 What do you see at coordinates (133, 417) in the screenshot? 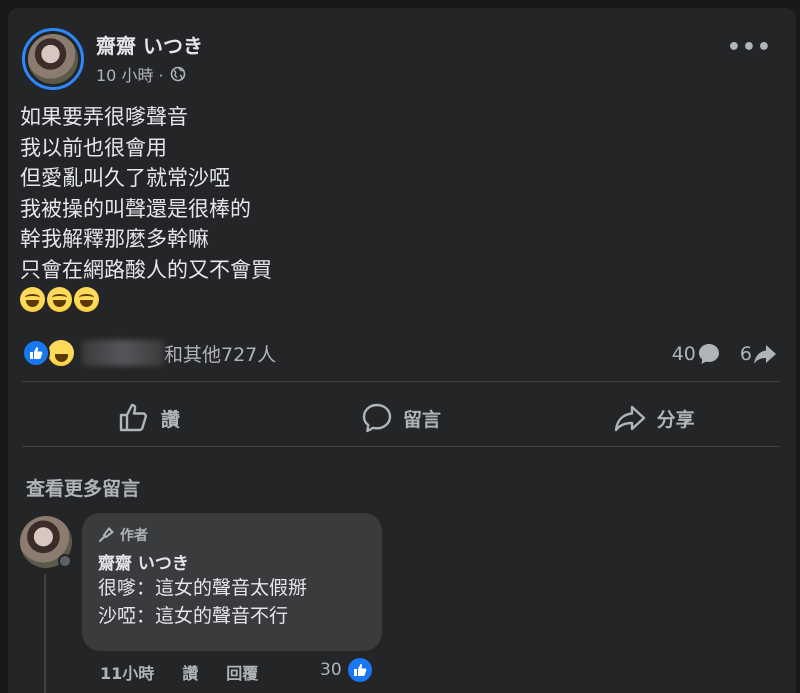
I see `thumbs-up-icon` at bounding box center [133, 417].